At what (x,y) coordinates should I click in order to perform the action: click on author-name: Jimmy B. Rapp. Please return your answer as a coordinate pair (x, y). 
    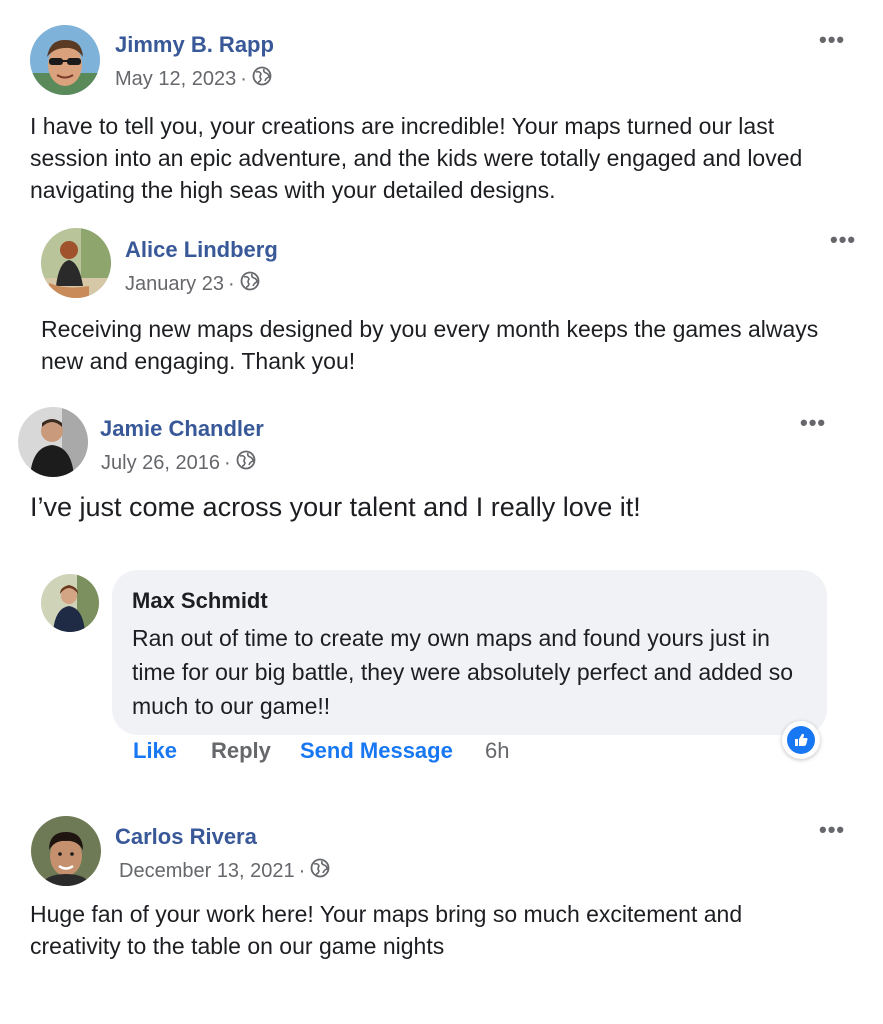
    Looking at the image, I should click on (194, 45).